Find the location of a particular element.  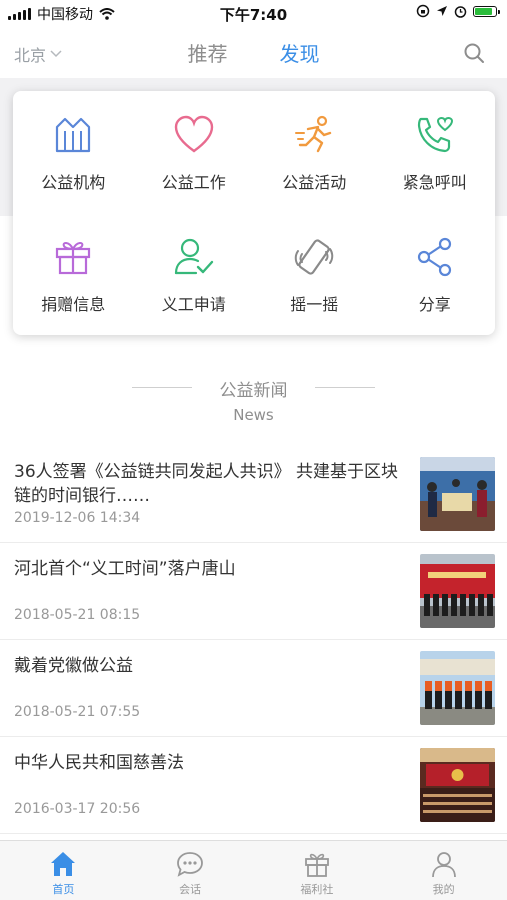

battery-icon is located at coordinates (486, 11).